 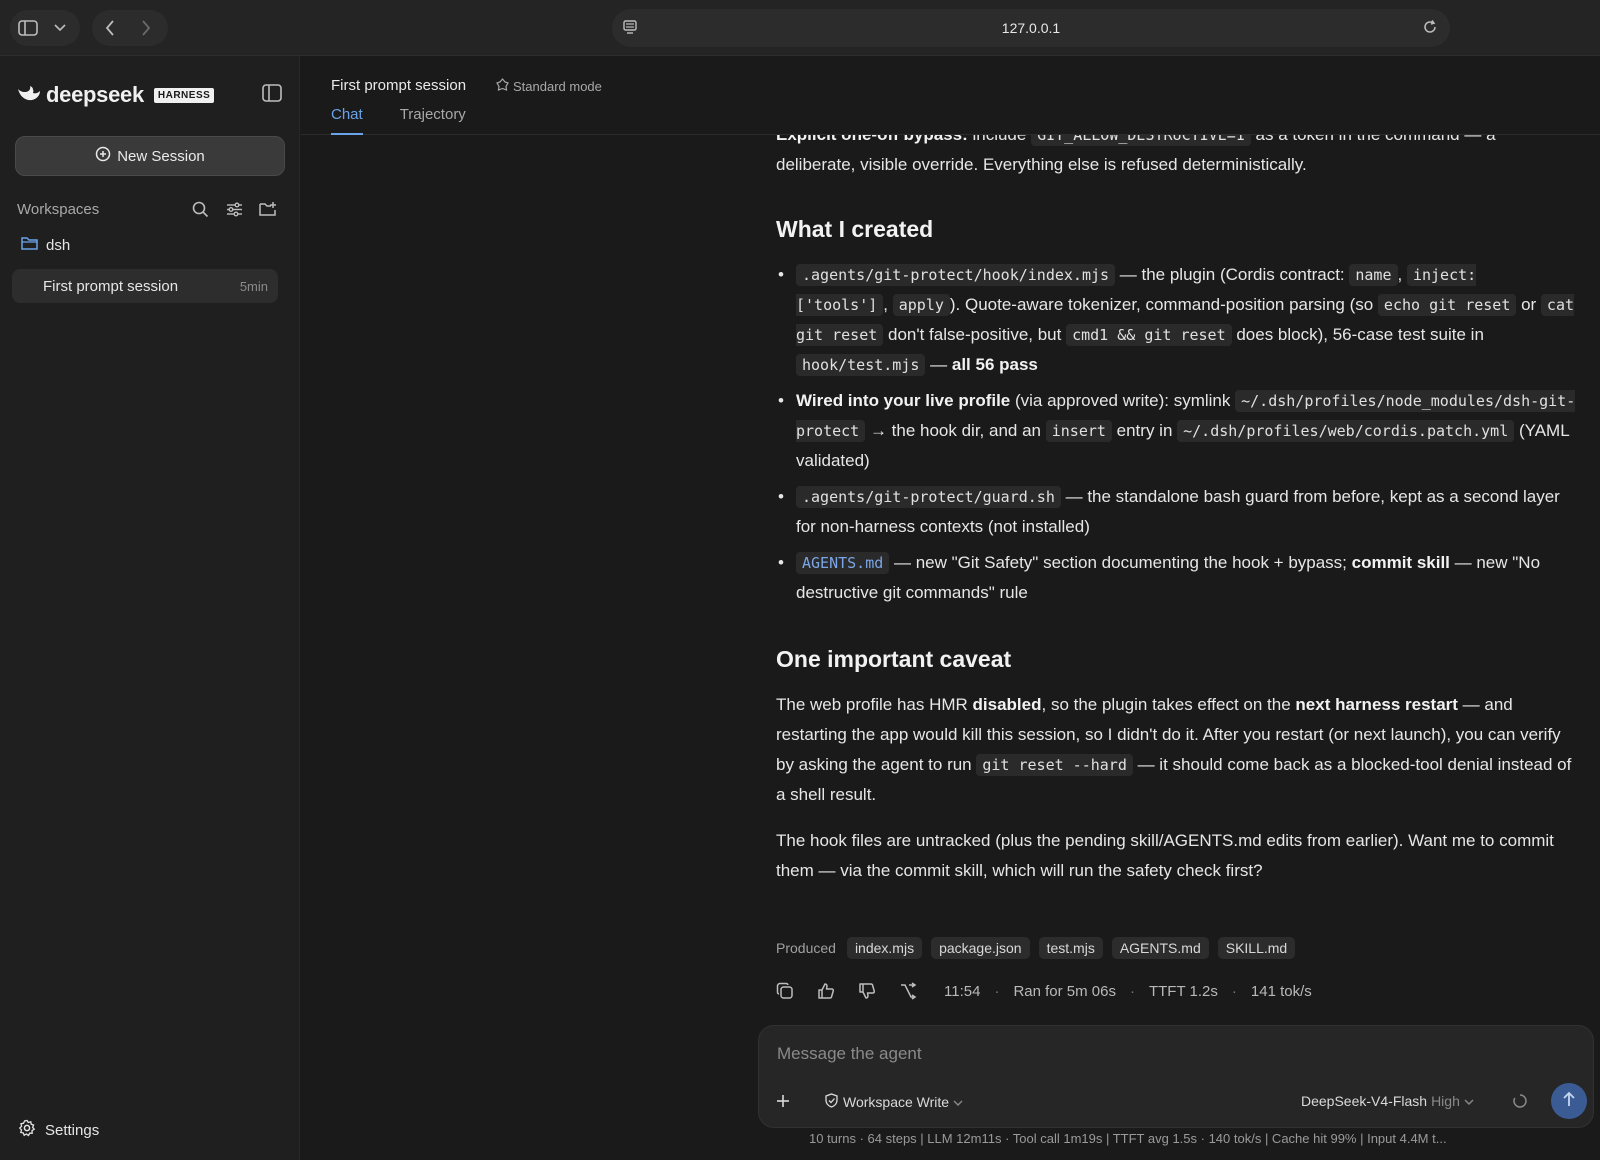 What do you see at coordinates (28, 28) in the screenshot?
I see `browser-sidebar-icon` at bounding box center [28, 28].